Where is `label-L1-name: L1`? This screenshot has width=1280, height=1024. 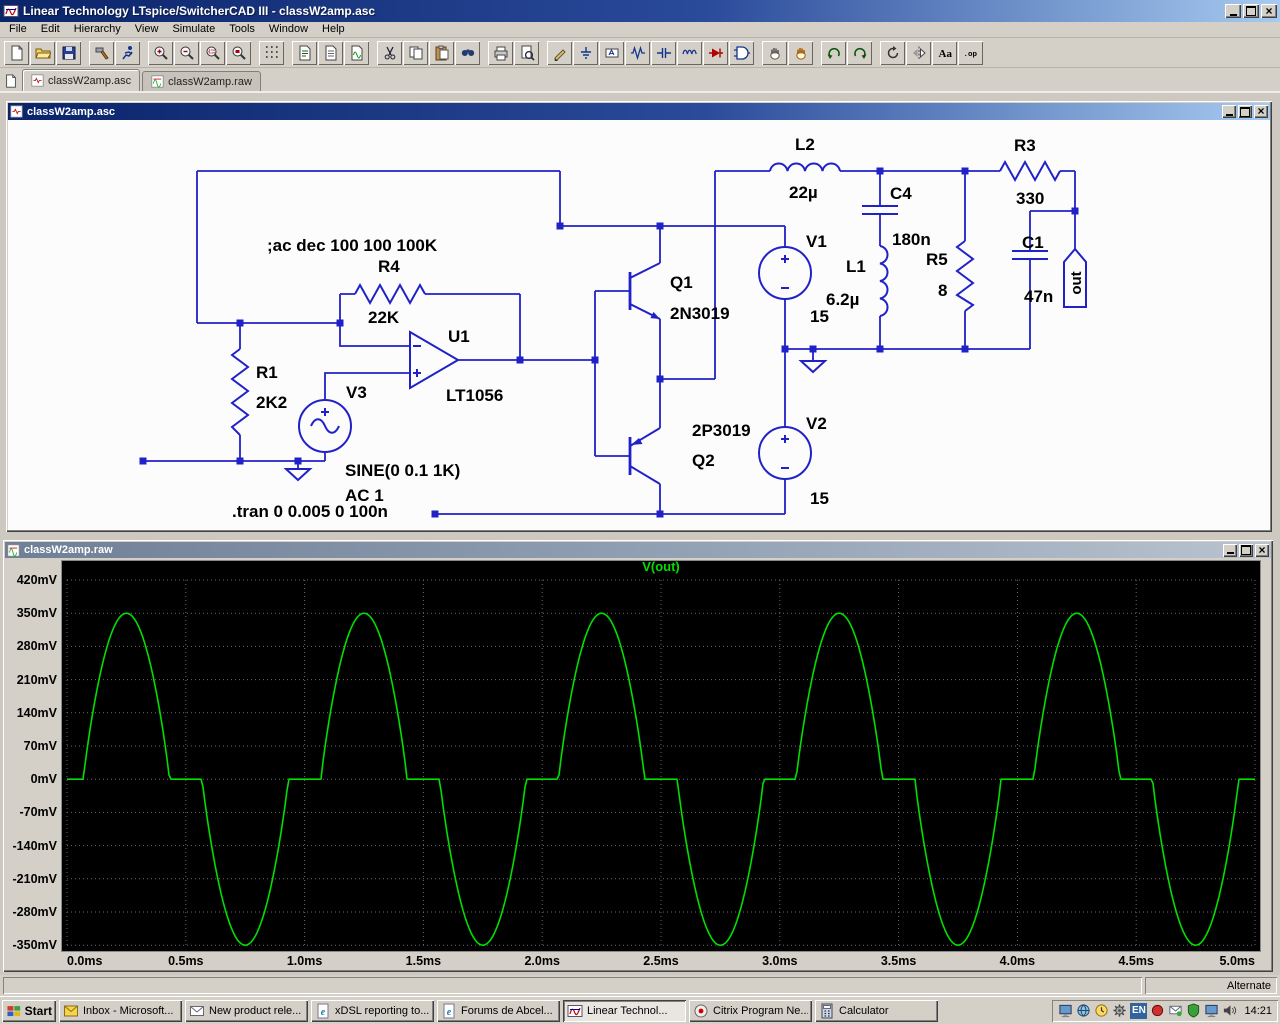 label-L1-name: L1 is located at coordinates (856, 266).